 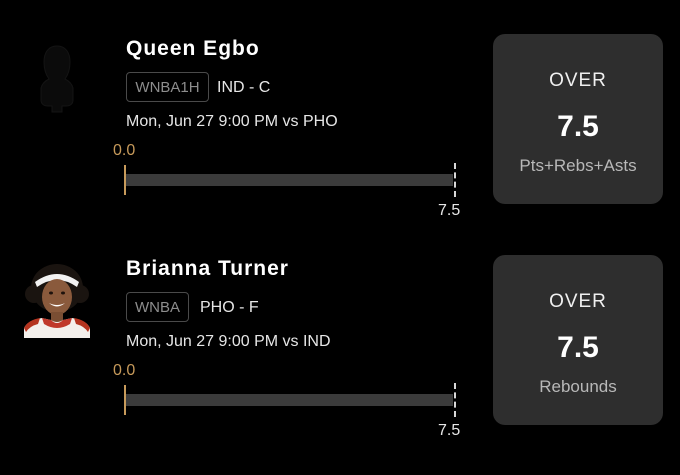 I want to click on line-stat: Pts+Rebs+Asts, so click(x=578, y=165).